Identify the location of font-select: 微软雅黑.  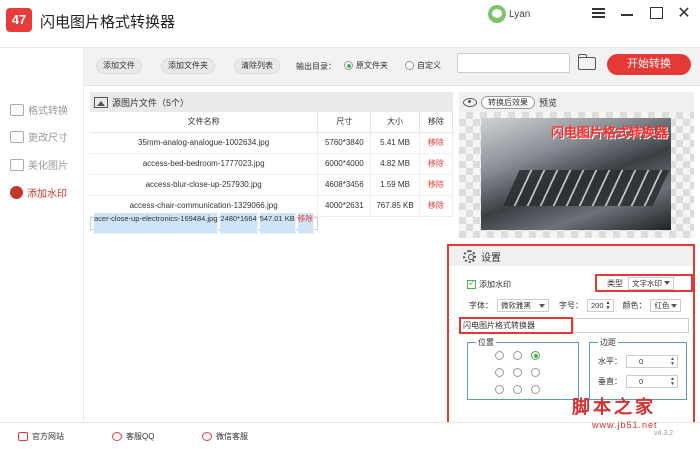
(523, 305).